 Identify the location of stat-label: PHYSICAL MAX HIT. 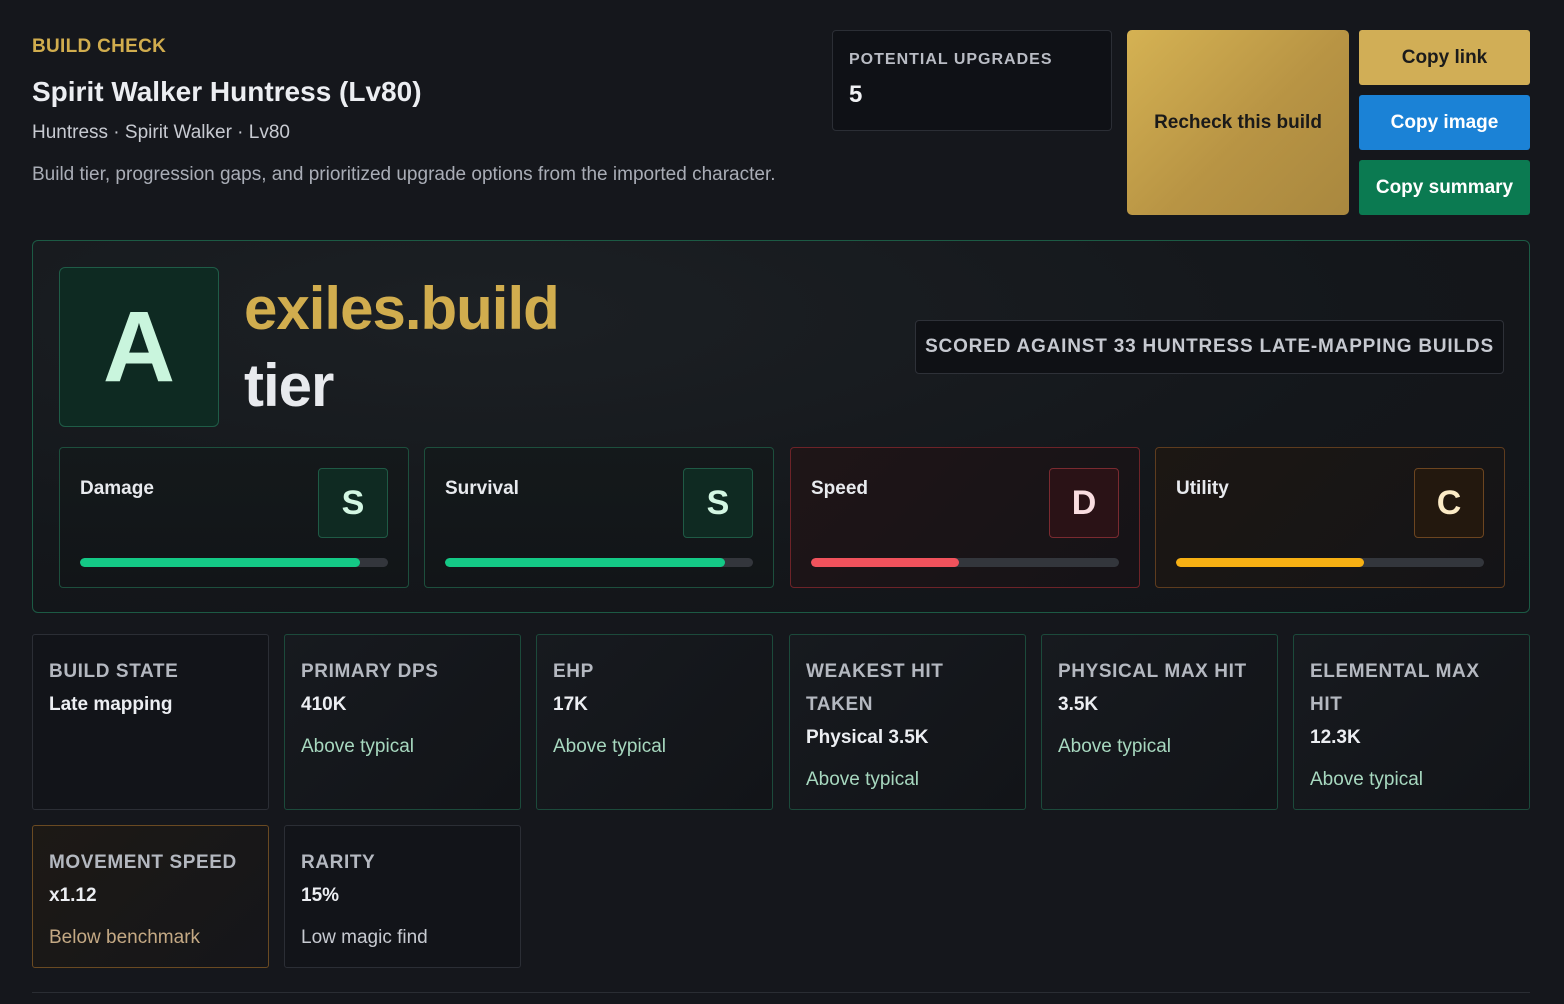
(1152, 671).